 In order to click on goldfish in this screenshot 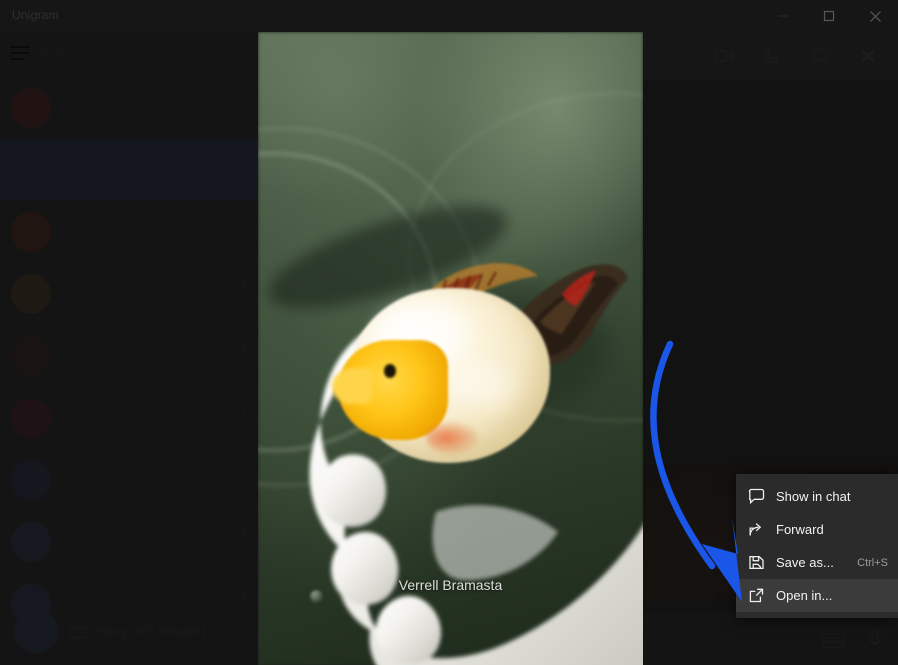, I will do `click(480, 367)`.